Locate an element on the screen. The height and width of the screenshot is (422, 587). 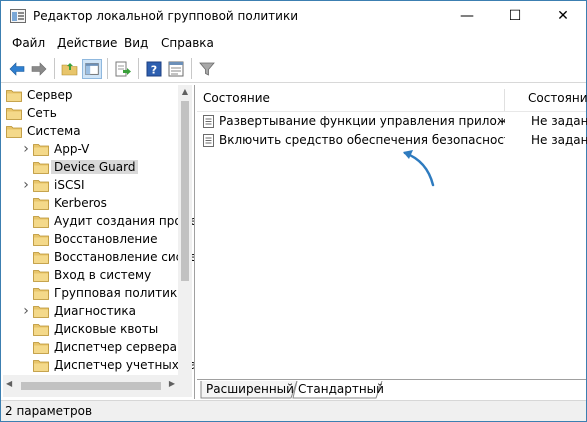
tab-standard: Стандартный is located at coordinates (341, 390).